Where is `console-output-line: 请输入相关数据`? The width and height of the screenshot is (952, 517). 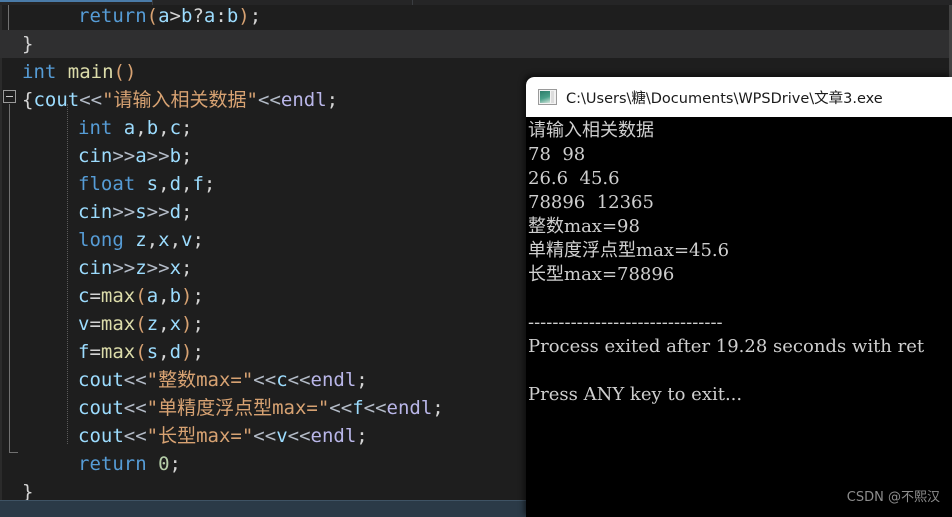
console-output-line: 请输入相关数据 is located at coordinates (591, 130).